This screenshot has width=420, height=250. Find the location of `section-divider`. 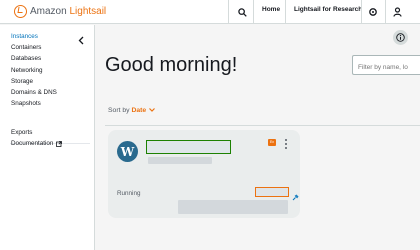

section-divider is located at coordinates (262, 125).